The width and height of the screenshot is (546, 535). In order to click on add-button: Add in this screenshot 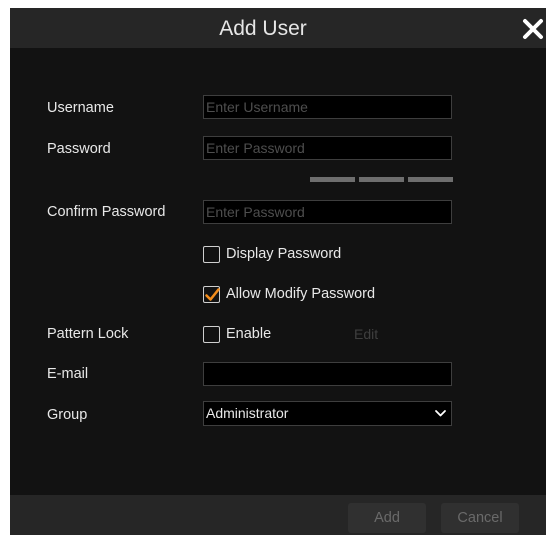, I will do `click(387, 518)`.